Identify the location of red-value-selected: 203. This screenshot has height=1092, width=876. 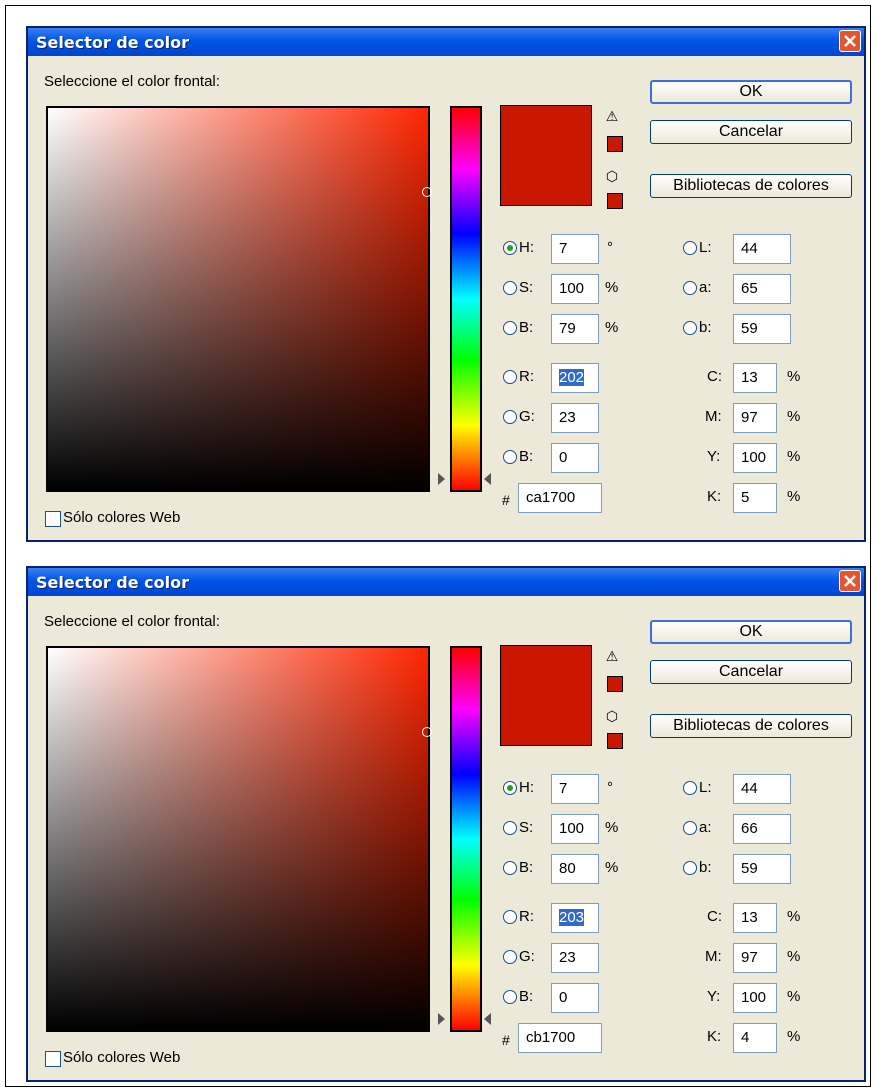
(572, 917).